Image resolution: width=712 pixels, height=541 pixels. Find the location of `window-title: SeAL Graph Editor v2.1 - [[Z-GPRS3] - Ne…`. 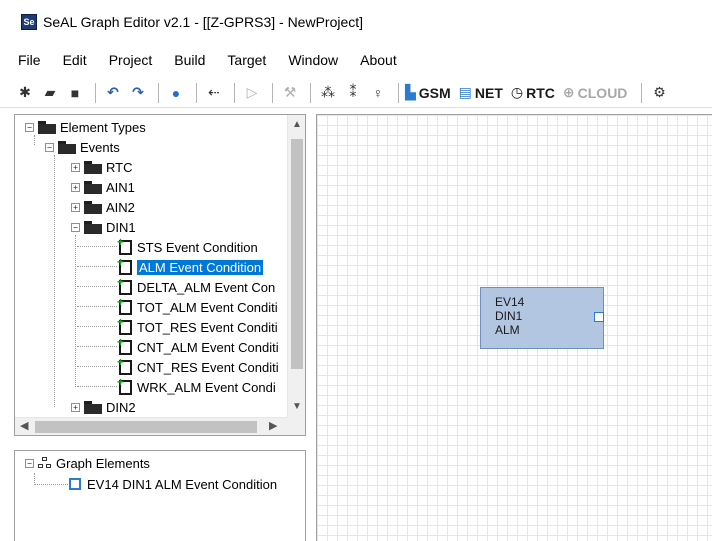

window-title: SeAL Graph Editor v2.1 - [[Z-GPRS3] - Ne… is located at coordinates (203, 22).